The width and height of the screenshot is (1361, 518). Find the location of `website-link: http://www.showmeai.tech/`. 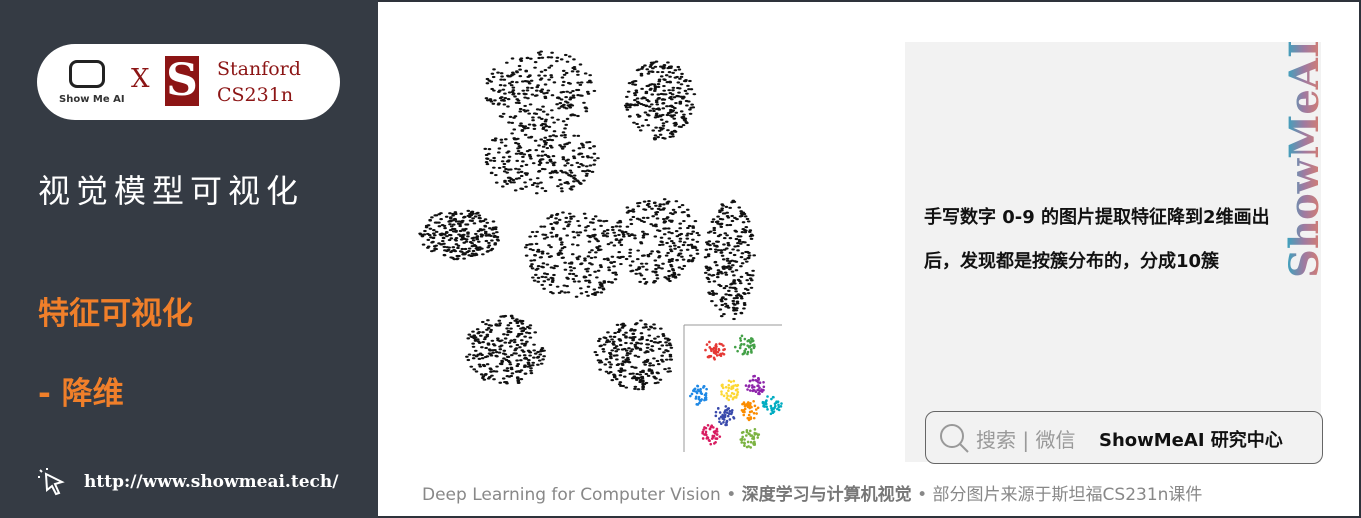

website-link: http://www.showmeai.tech/ is located at coordinates (211, 482).